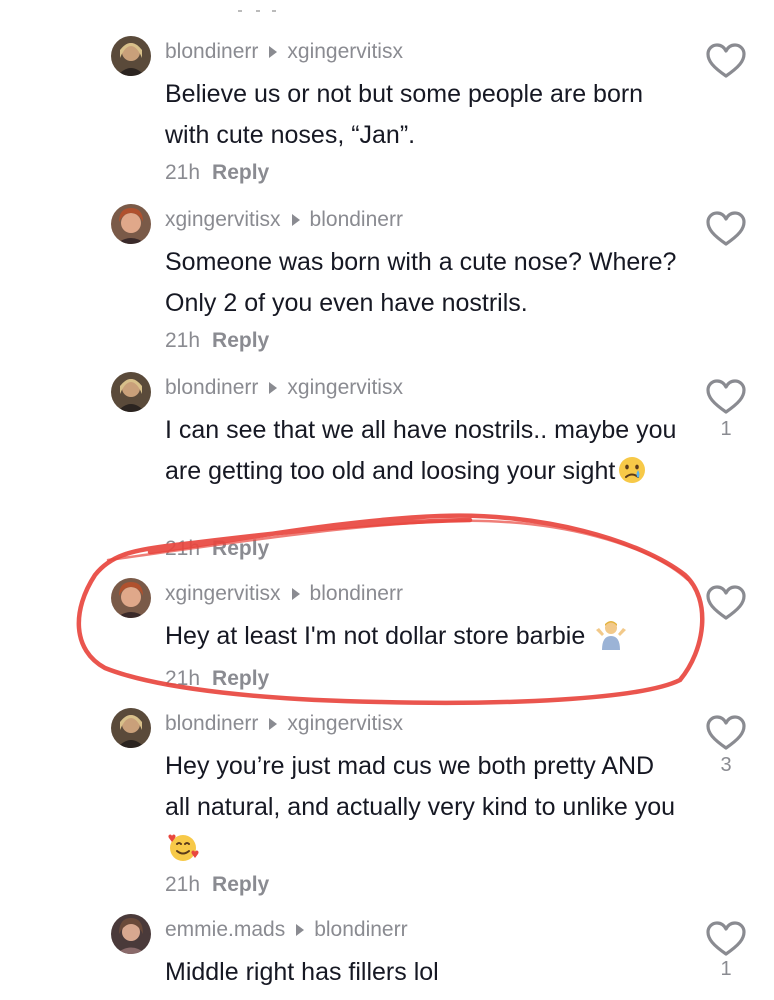 Image resolution: width=774 pixels, height=1000 pixels. I want to click on like-count: 3, so click(726, 765).